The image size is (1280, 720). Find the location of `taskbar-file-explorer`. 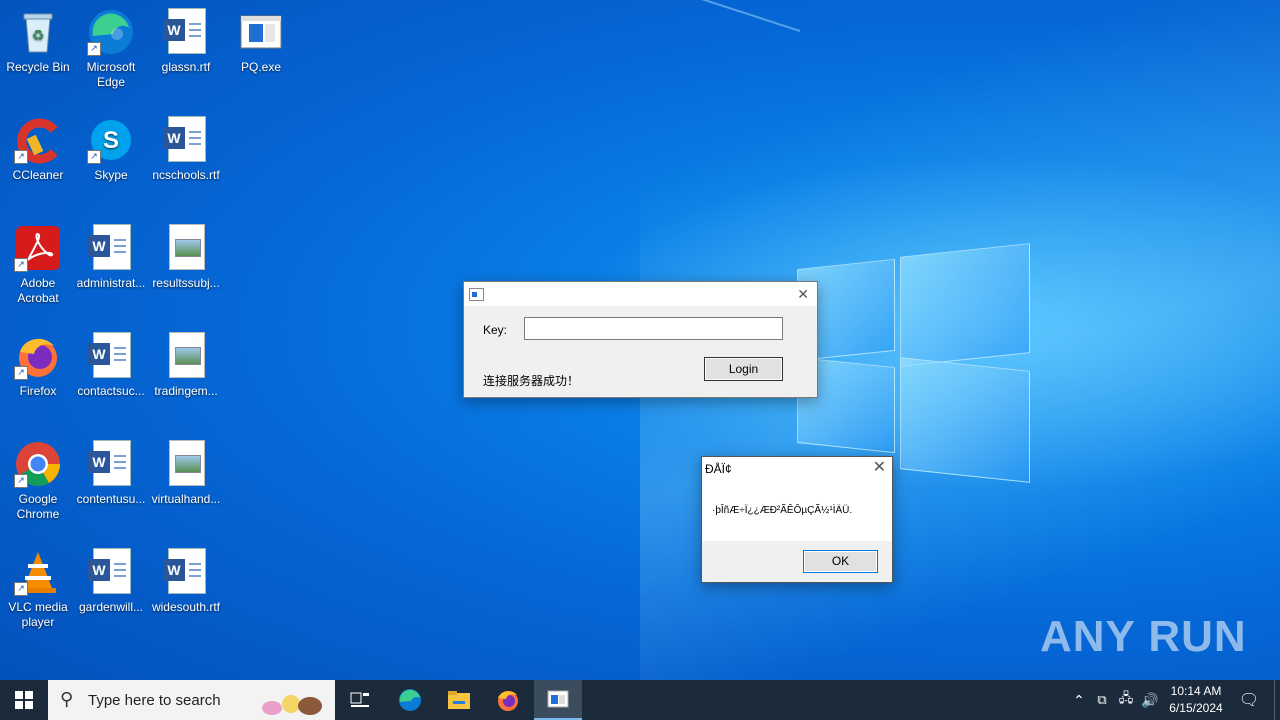

taskbar-file-explorer is located at coordinates (459, 700).